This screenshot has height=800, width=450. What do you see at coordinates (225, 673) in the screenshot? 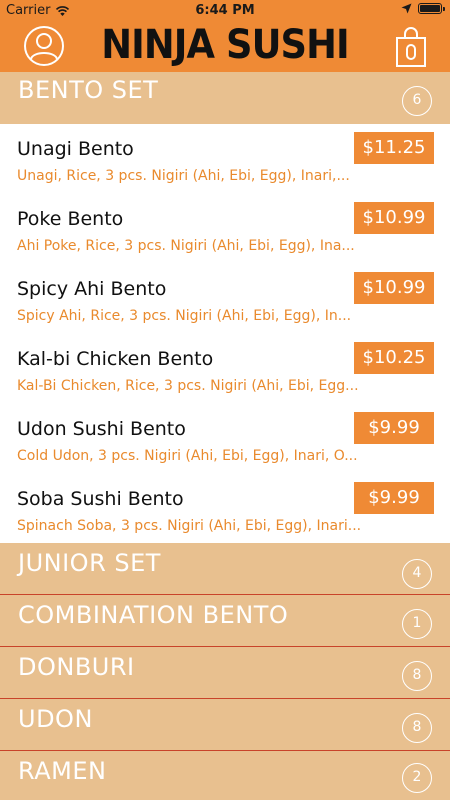
I see `section-donburi: DONBURI 8` at bounding box center [225, 673].